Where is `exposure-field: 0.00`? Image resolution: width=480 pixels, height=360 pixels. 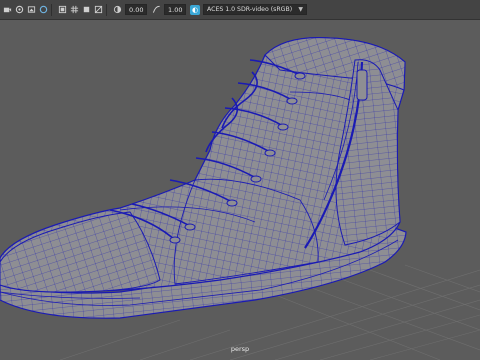 exposure-field: 0.00 is located at coordinates (136, 9).